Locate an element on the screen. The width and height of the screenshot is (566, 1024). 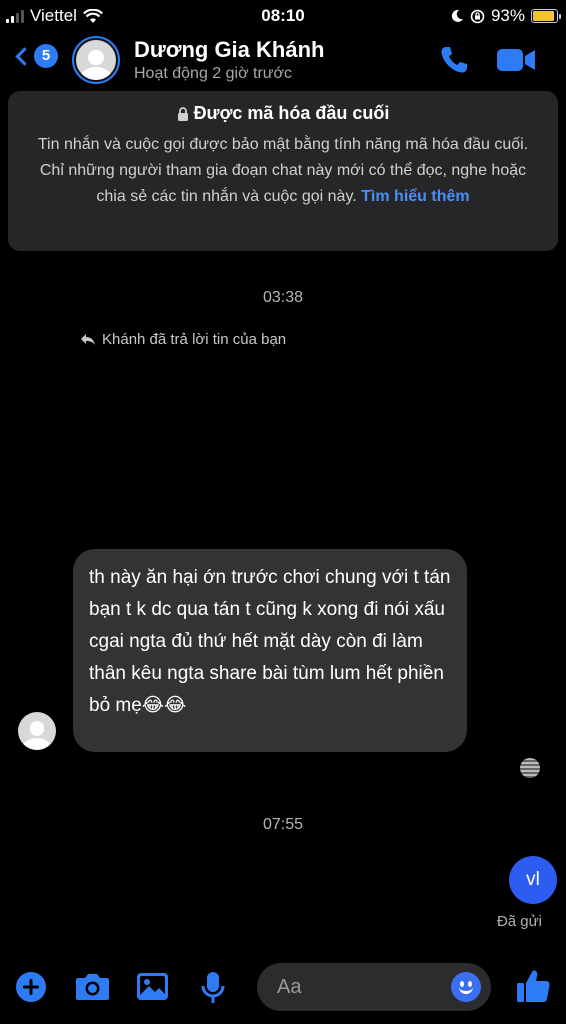
moon-icon is located at coordinates (457, 15).